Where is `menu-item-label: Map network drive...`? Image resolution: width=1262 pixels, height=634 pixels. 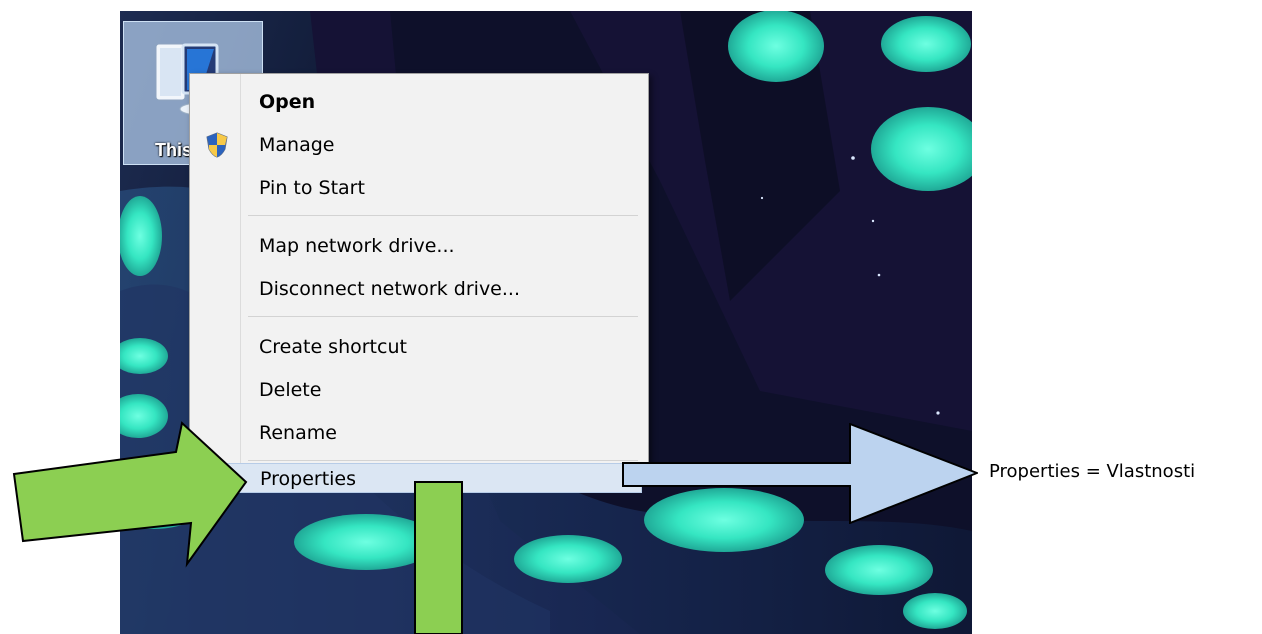 menu-item-label: Map network drive... is located at coordinates (357, 246).